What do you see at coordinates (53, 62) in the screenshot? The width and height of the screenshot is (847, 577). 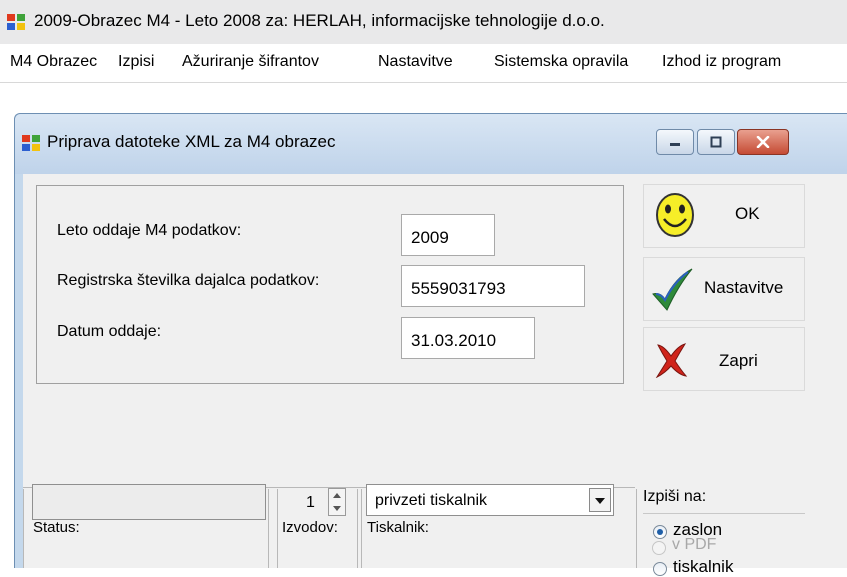 I see `menu-m4-obrazec: M4 Obrazec` at bounding box center [53, 62].